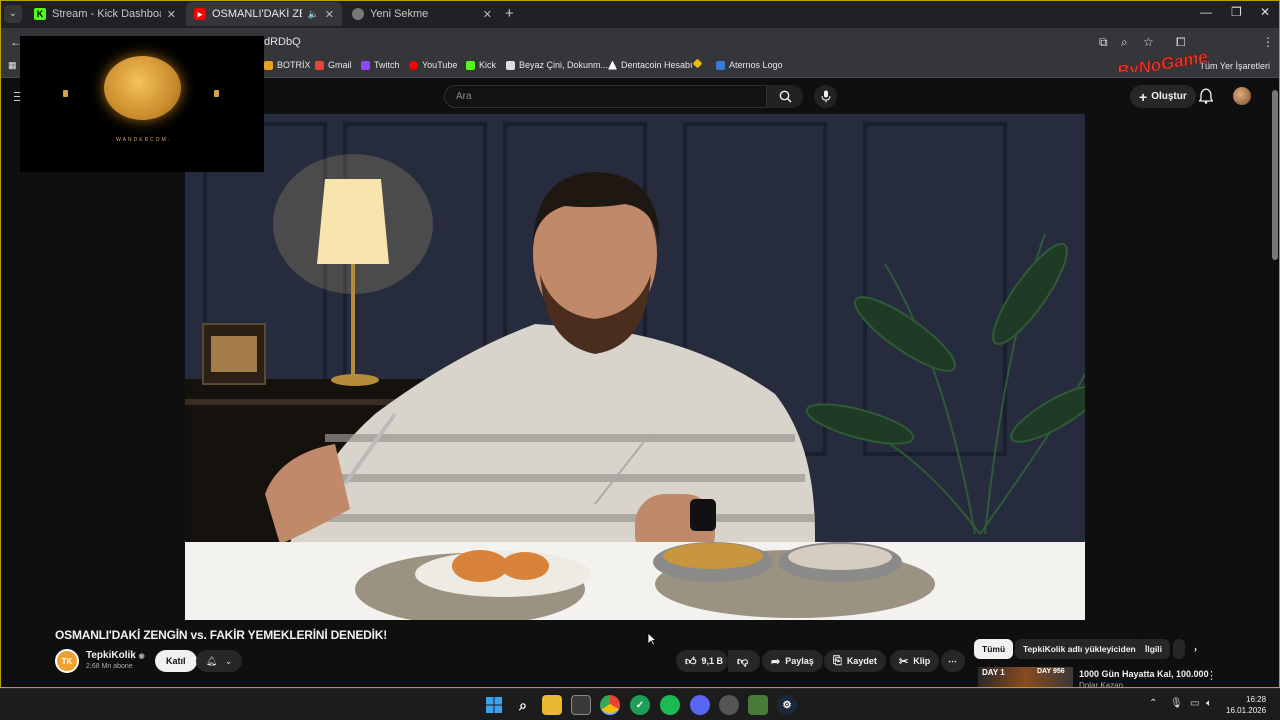 The width and height of the screenshot is (1280, 720). I want to click on chip-partial, so click(1179, 649).